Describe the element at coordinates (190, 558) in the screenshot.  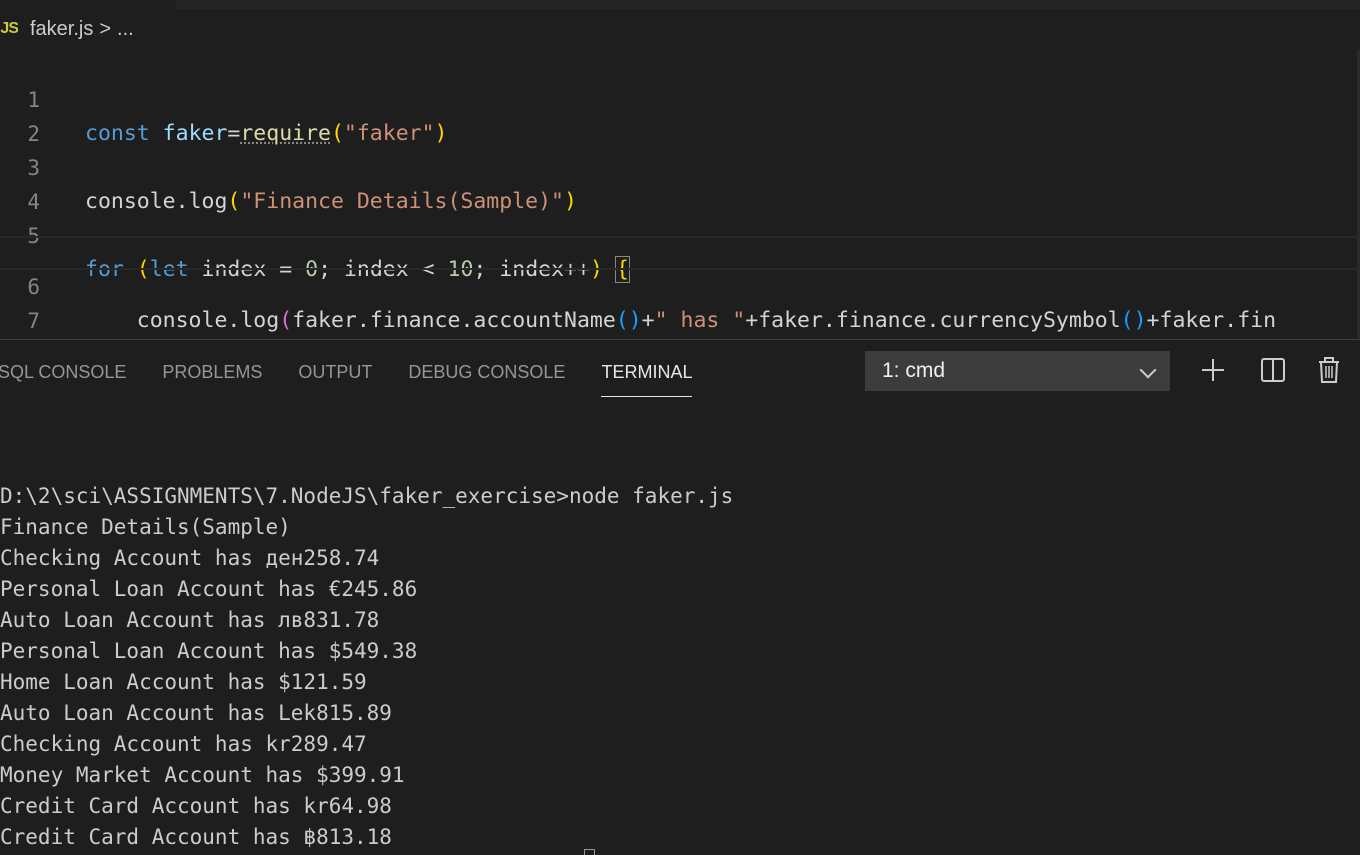
I see `terminal-line: Checking Account has ден258.74` at that location.